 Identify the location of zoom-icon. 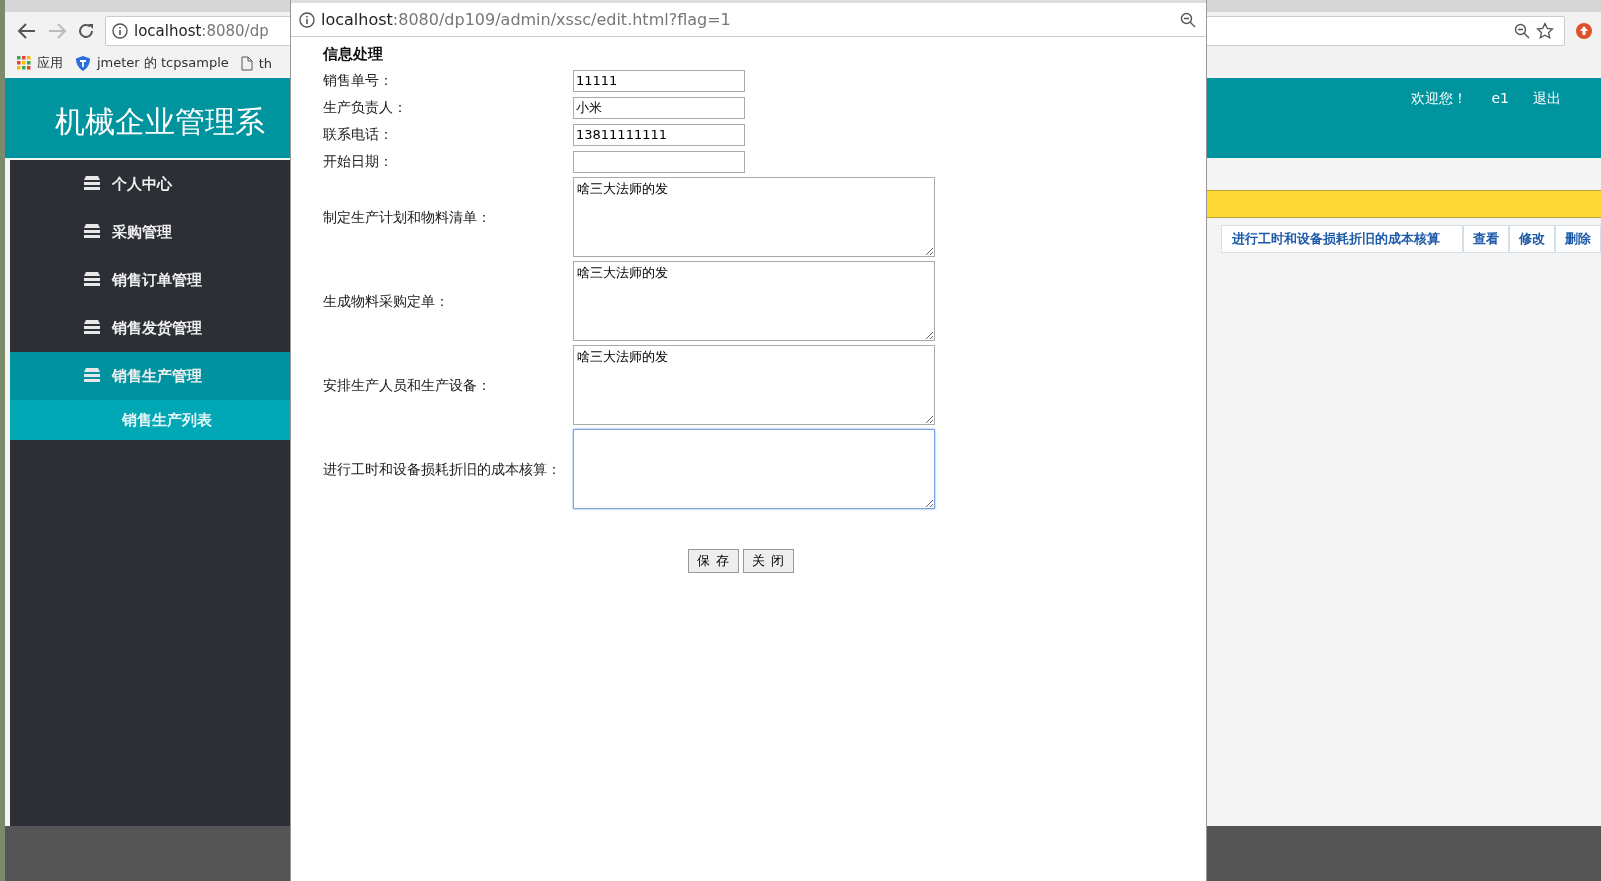
(1188, 19).